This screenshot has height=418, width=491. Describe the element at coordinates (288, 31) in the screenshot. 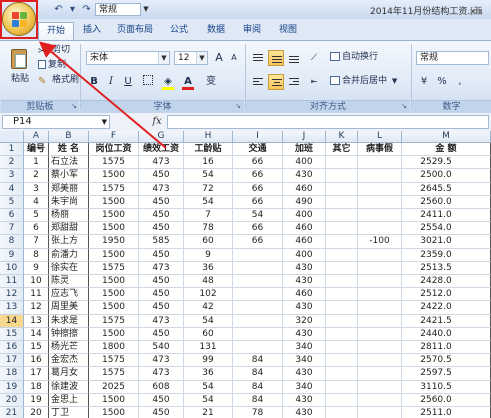

I see `tab-view: 视图` at that location.